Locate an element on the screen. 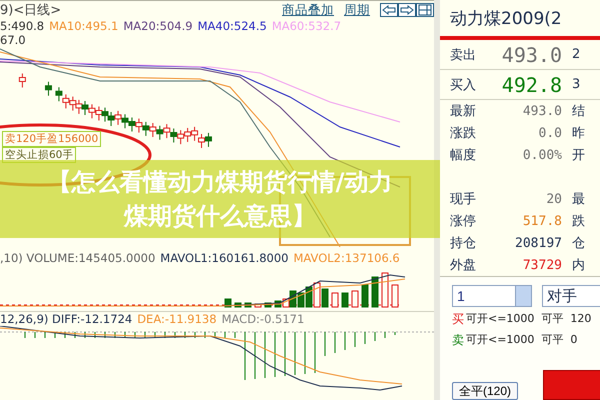 This screenshot has width=600, height=400. macd-value: DEA:-11.9138 is located at coordinates (177, 319).